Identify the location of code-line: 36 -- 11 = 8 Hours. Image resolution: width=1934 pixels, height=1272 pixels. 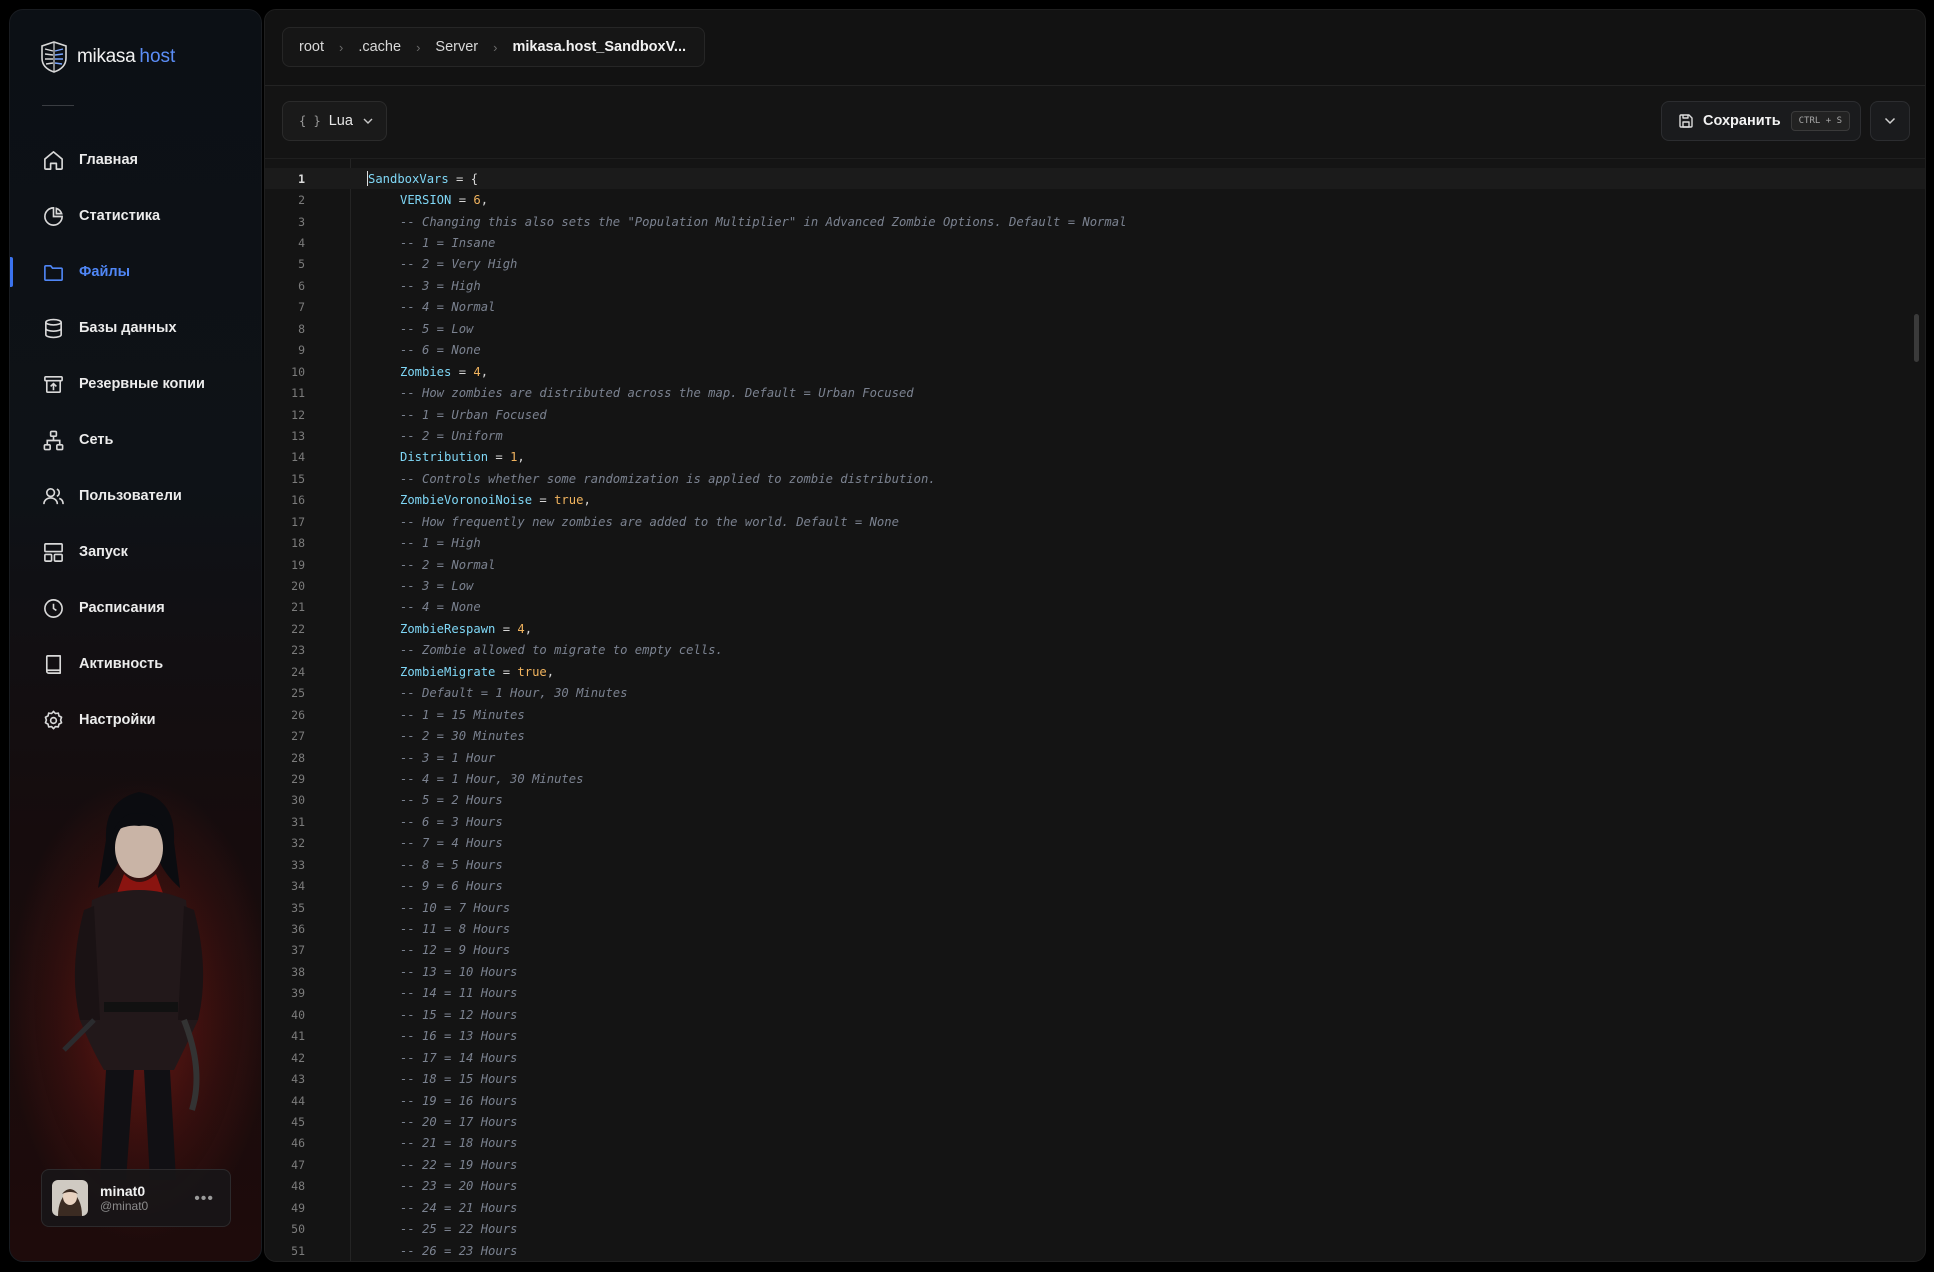
(1095, 928).